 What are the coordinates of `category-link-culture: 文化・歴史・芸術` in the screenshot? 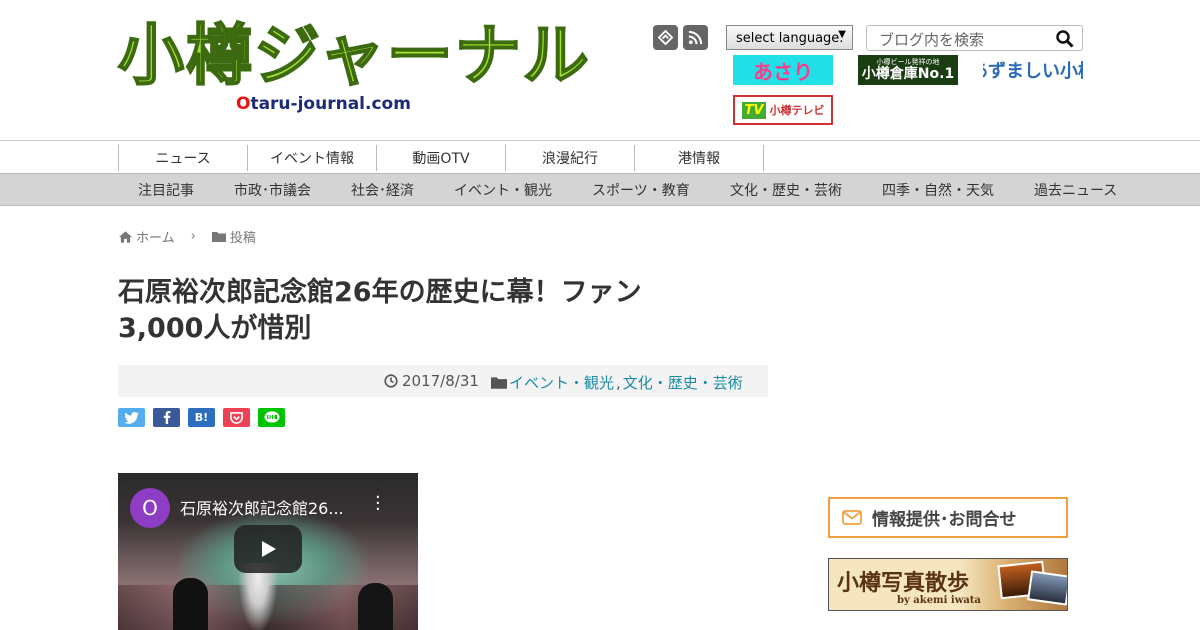 It's located at (683, 382).